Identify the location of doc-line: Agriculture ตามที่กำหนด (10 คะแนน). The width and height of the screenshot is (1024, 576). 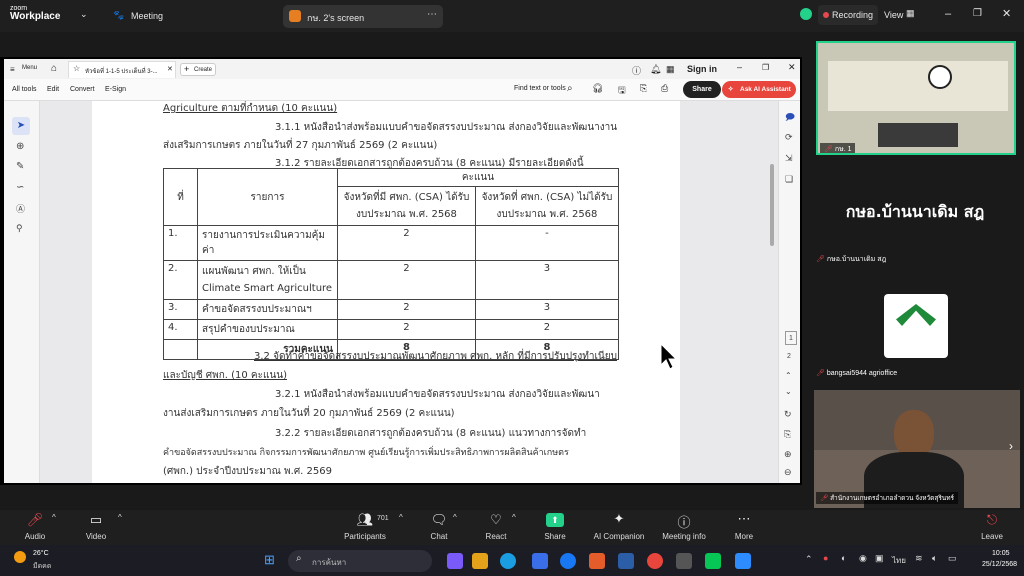
(250, 108).